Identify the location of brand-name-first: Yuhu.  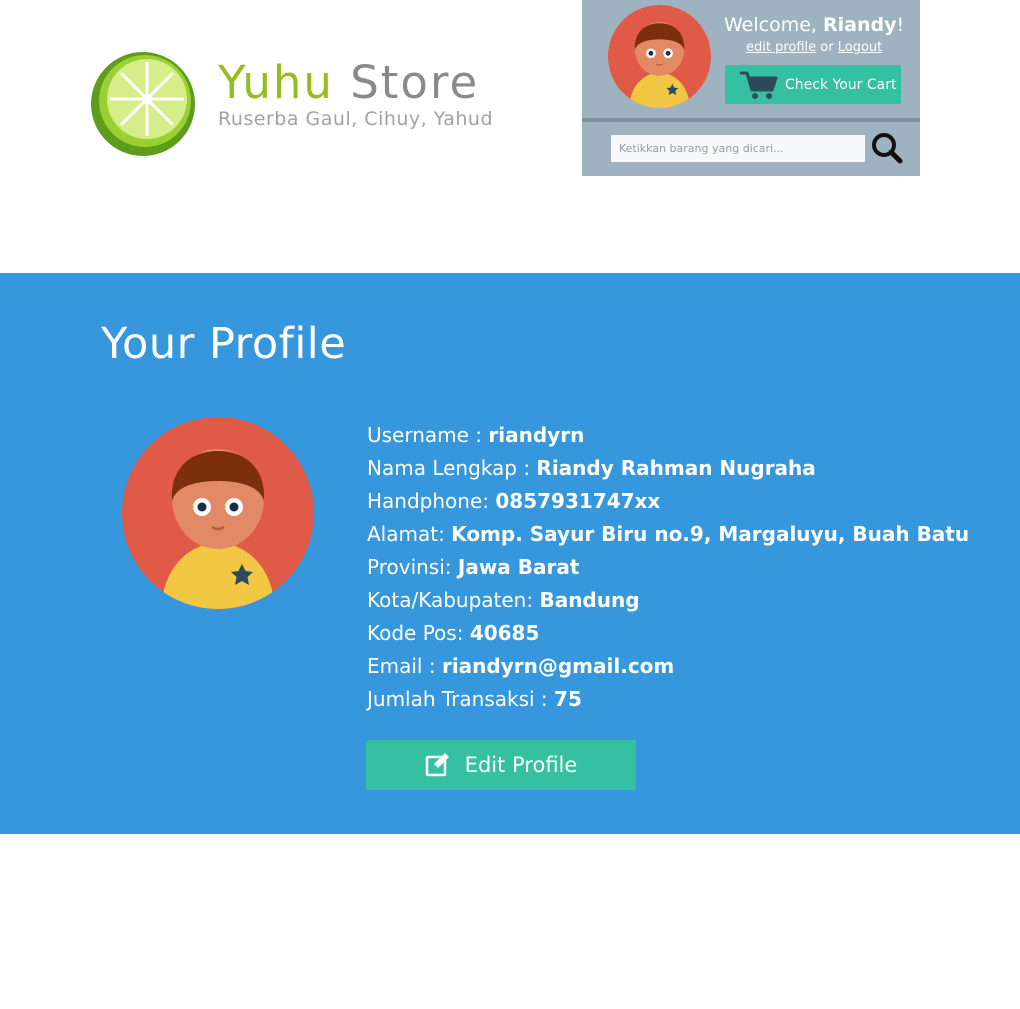
(276, 82).